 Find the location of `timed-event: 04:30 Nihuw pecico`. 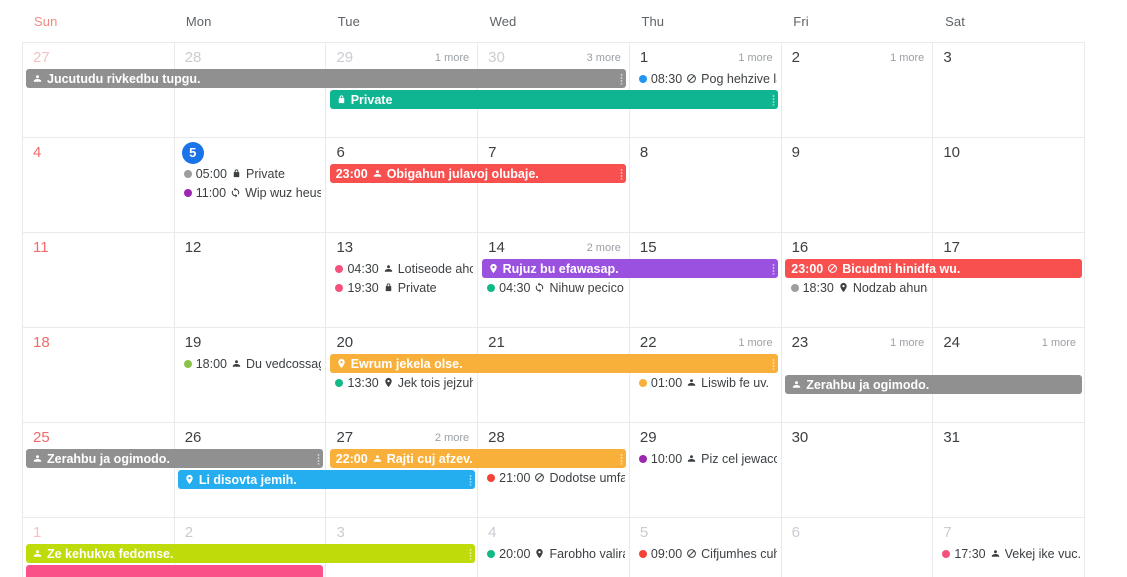

timed-event: 04:30 Nihuw pecico is located at coordinates (554, 287).